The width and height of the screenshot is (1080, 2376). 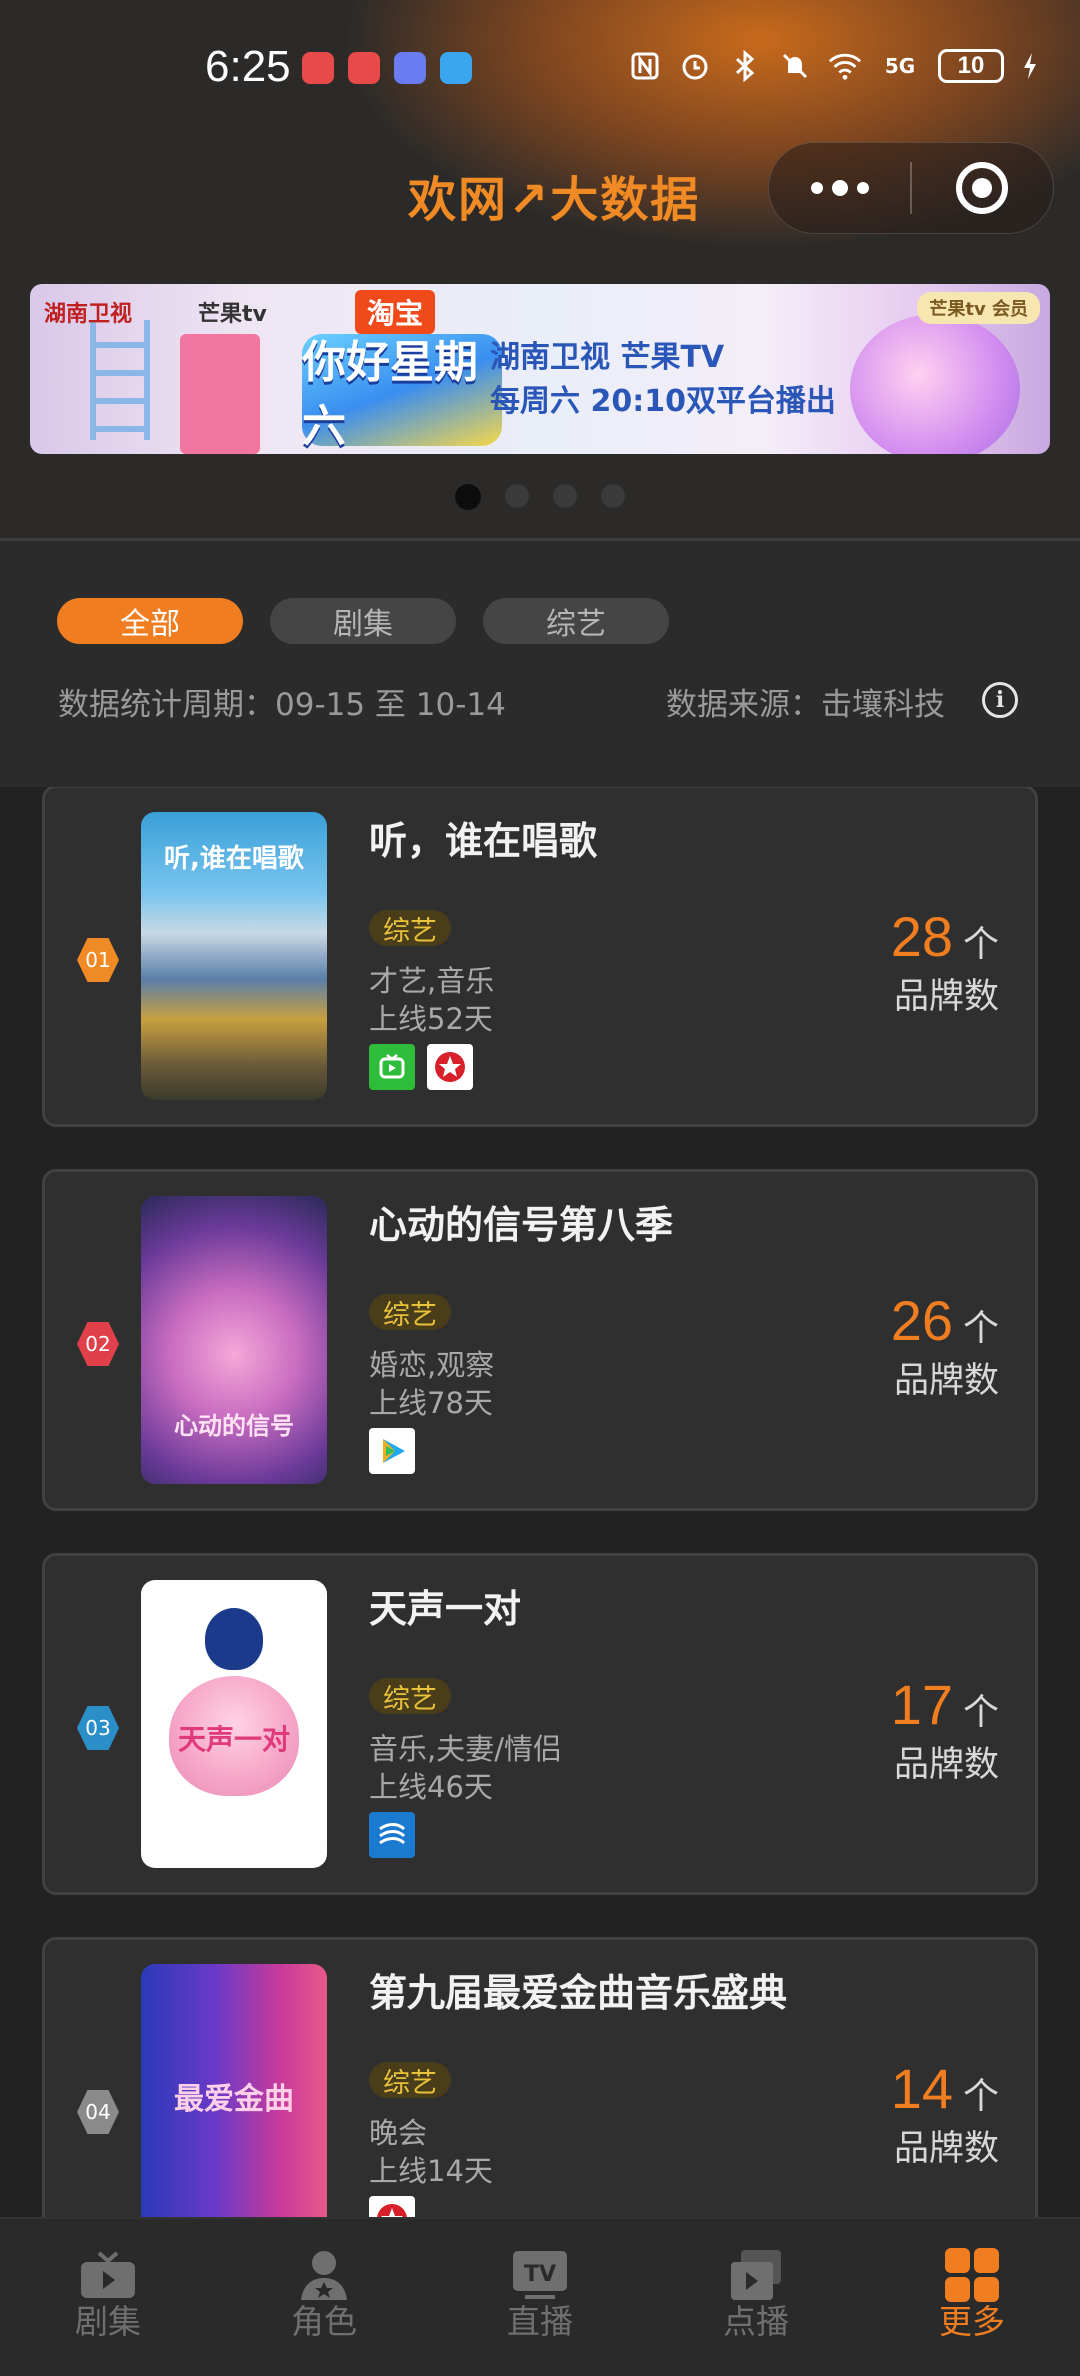 What do you see at coordinates (921, 1704) in the screenshot?
I see `brand-count-value: 17` at bounding box center [921, 1704].